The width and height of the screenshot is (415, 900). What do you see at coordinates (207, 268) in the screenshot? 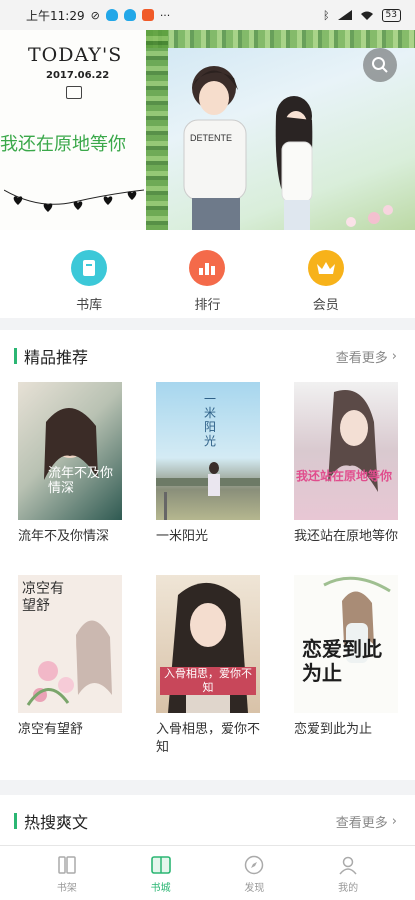
I see `ranking-icon` at bounding box center [207, 268].